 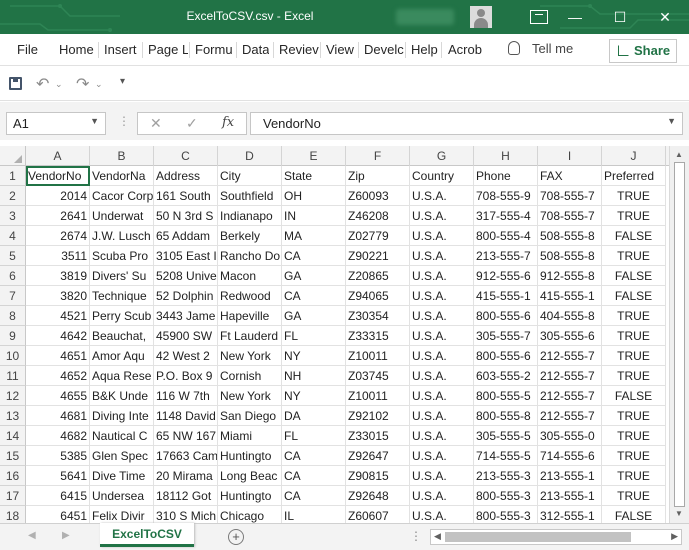 I want to click on expand-formula-bar-icon: ▼, so click(x=671, y=121).